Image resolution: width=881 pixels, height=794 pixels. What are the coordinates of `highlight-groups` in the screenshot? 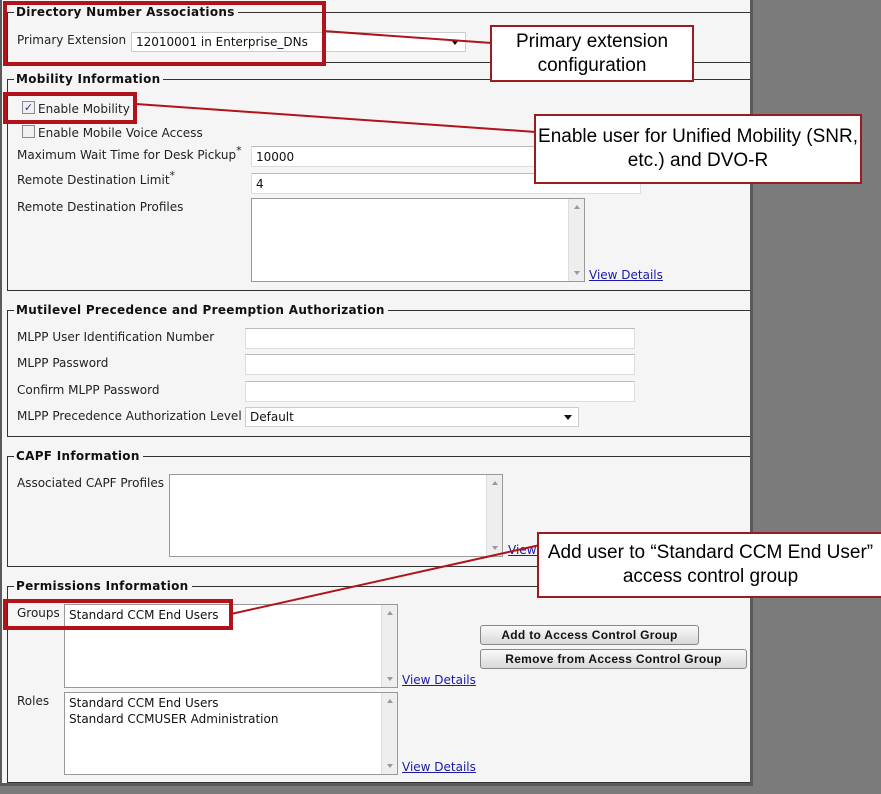 It's located at (118, 614).